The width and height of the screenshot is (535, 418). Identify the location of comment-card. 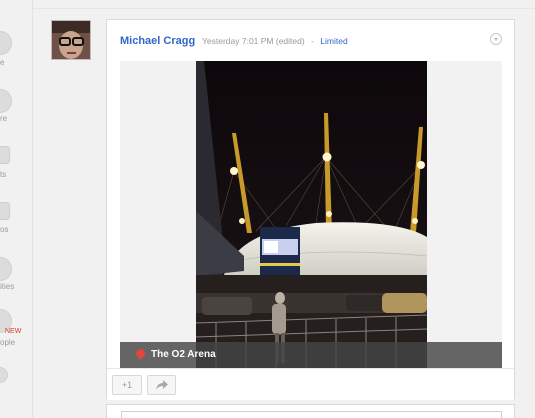
(310, 411).